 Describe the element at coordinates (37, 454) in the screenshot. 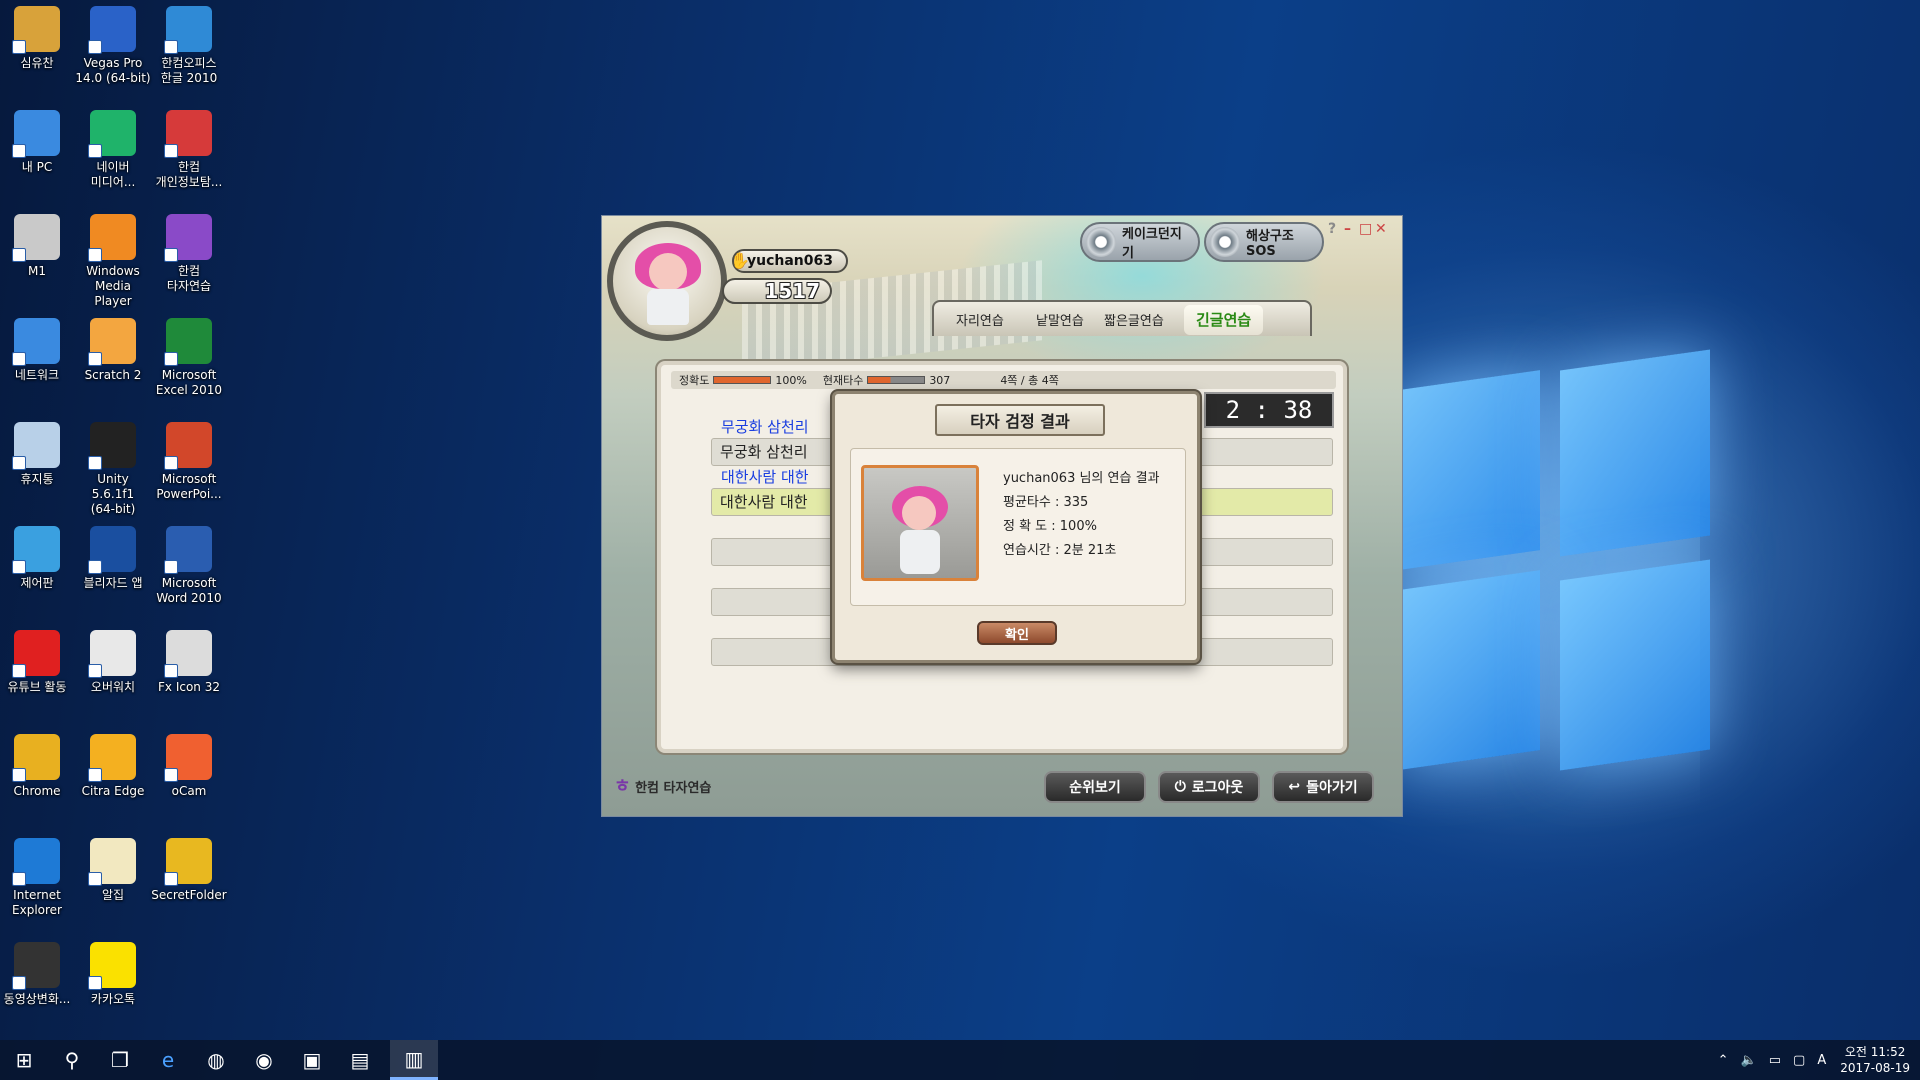

I see `desktop-icon: 휴지통` at that location.